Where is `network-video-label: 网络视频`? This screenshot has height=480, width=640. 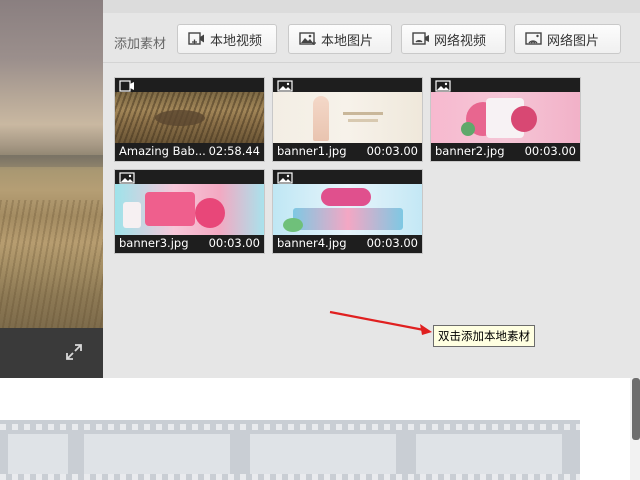 network-video-label: 网络视频 is located at coordinates (460, 41).